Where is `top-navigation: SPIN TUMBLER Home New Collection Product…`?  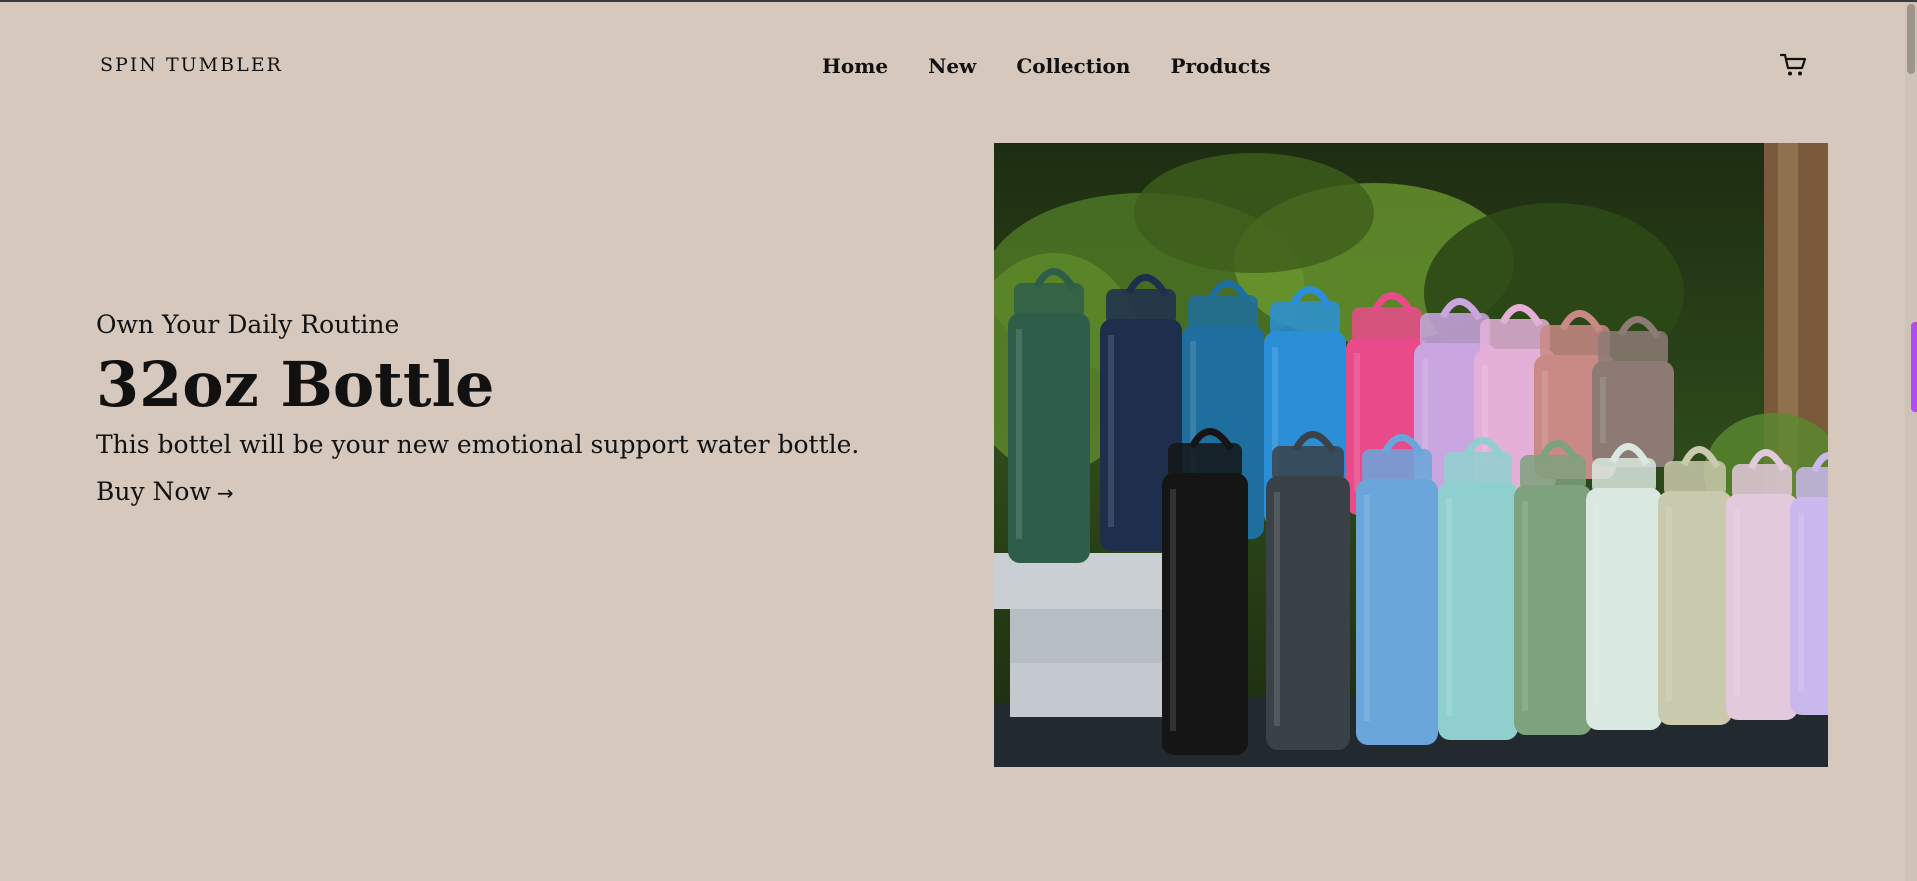 top-navigation: SPIN TUMBLER Home New Collection Product… is located at coordinates (952, 67).